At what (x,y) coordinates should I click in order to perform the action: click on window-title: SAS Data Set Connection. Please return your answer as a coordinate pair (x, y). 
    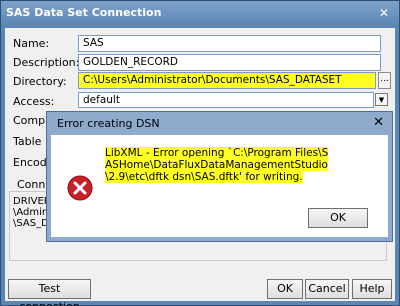
    Looking at the image, I should click on (84, 12).